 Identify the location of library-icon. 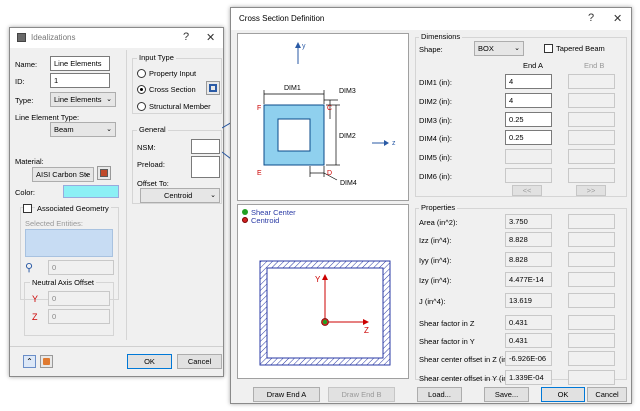
(104, 173).